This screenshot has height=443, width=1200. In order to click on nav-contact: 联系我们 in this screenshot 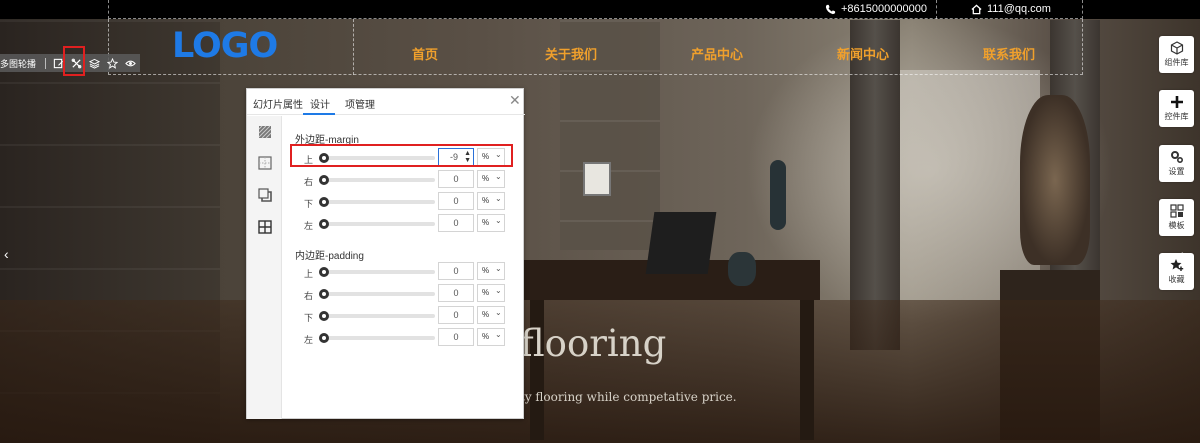, I will do `click(1009, 53)`.